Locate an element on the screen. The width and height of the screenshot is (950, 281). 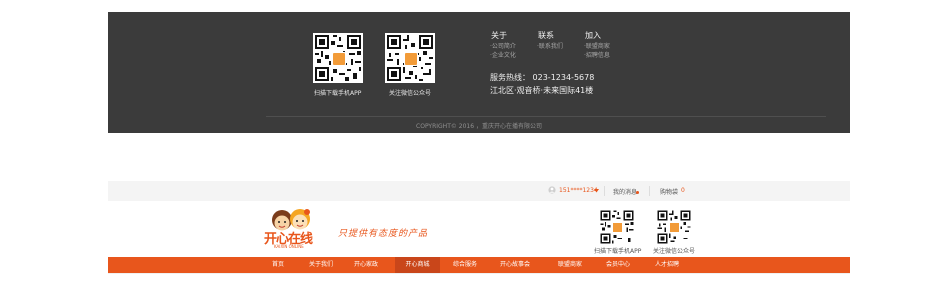
header-qr-app-caption: 扫描下载手机APP is located at coordinates (618, 251).